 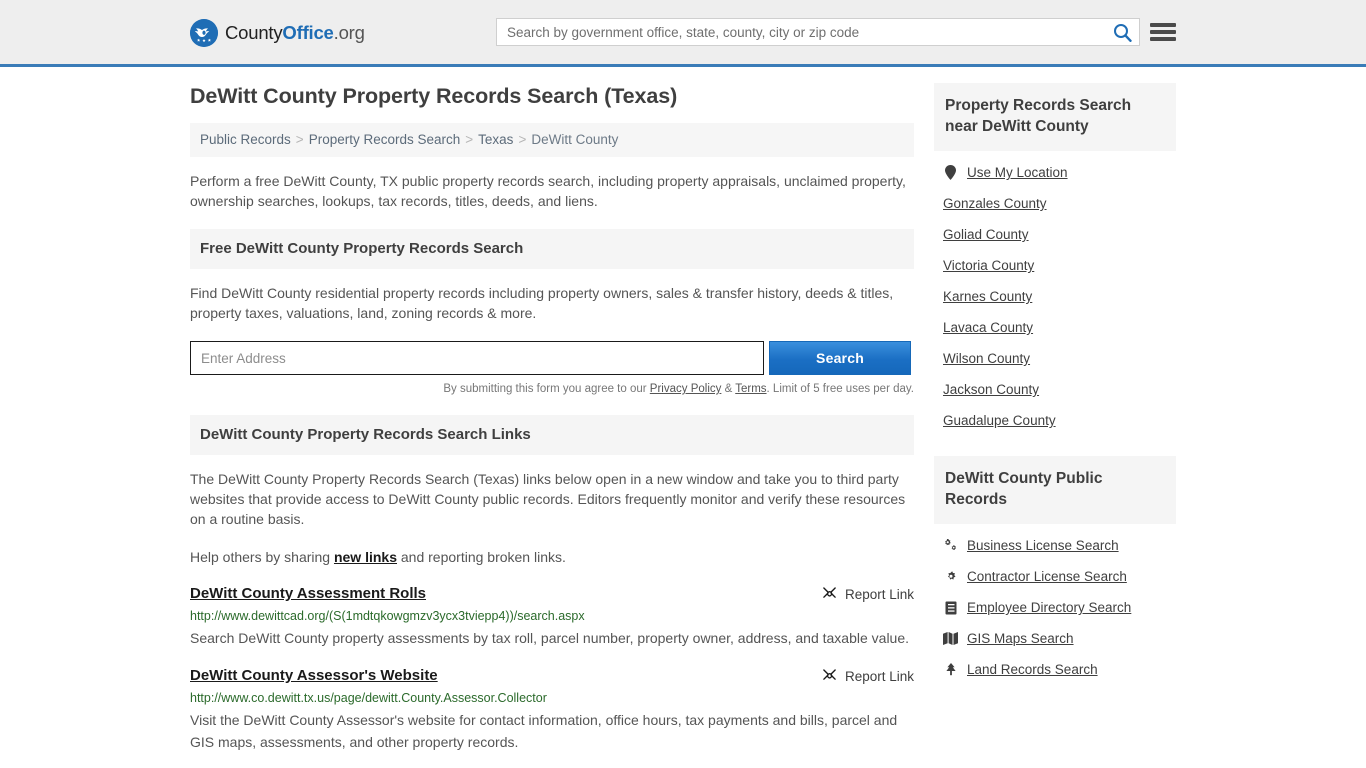 I want to click on sidebar-item-land-records-search: Land Records Search, so click(x=1055, y=669).